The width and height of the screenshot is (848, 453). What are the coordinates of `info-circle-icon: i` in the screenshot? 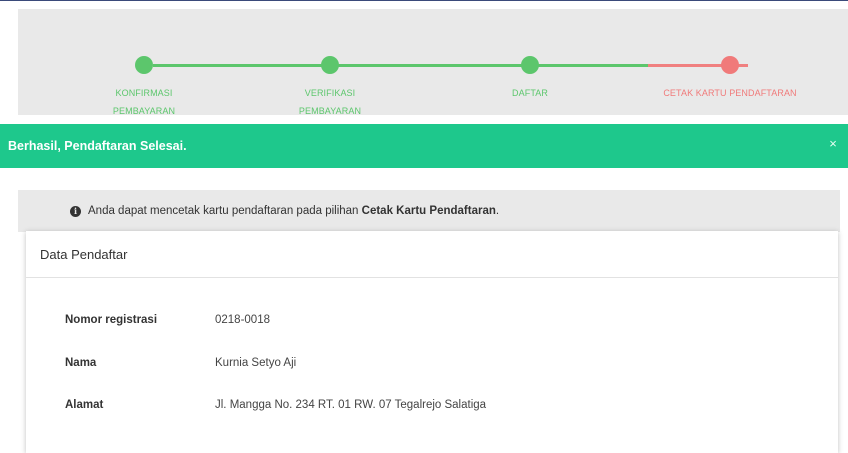 It's located at (75, 211).